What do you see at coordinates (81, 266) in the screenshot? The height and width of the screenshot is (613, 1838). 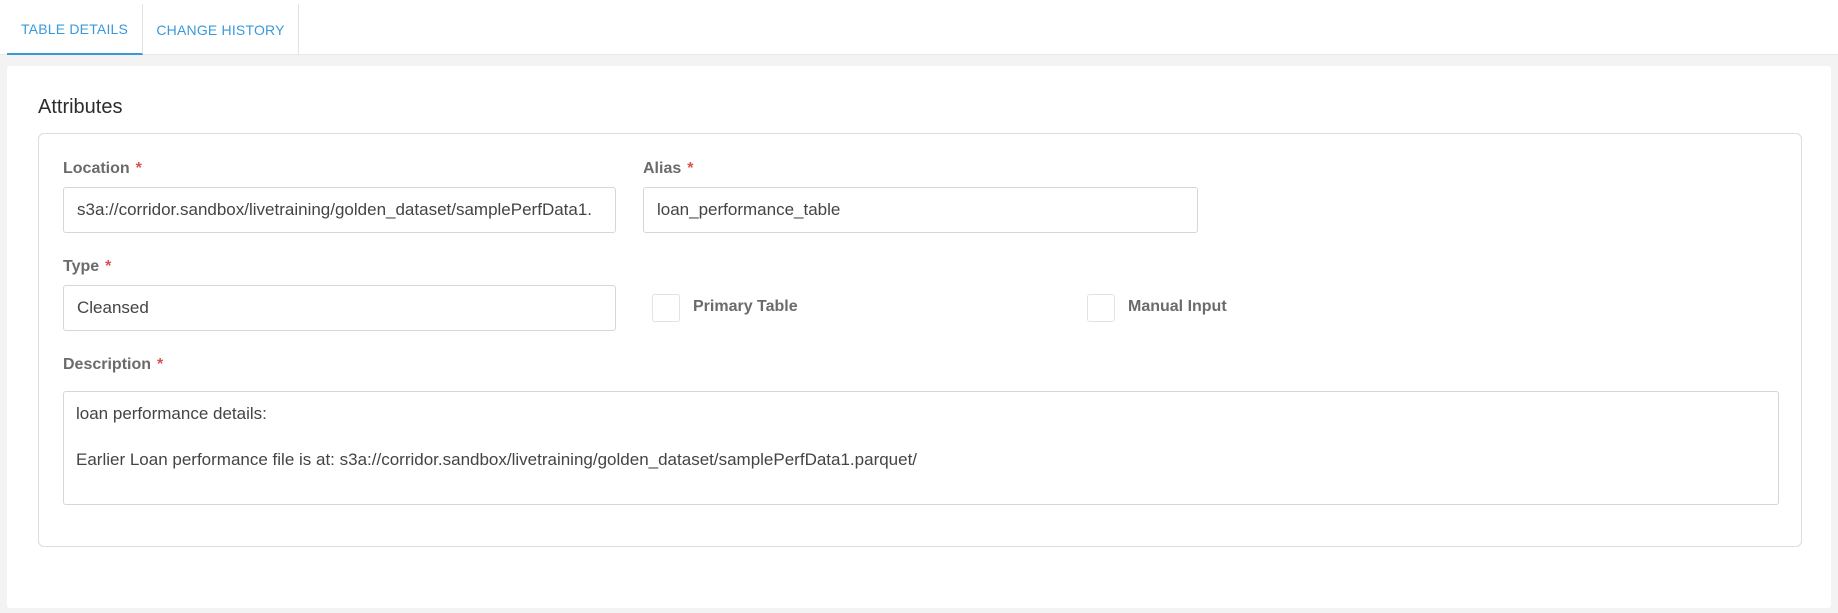 I see `type-label-text: Type` at bounding box center [81, 266].